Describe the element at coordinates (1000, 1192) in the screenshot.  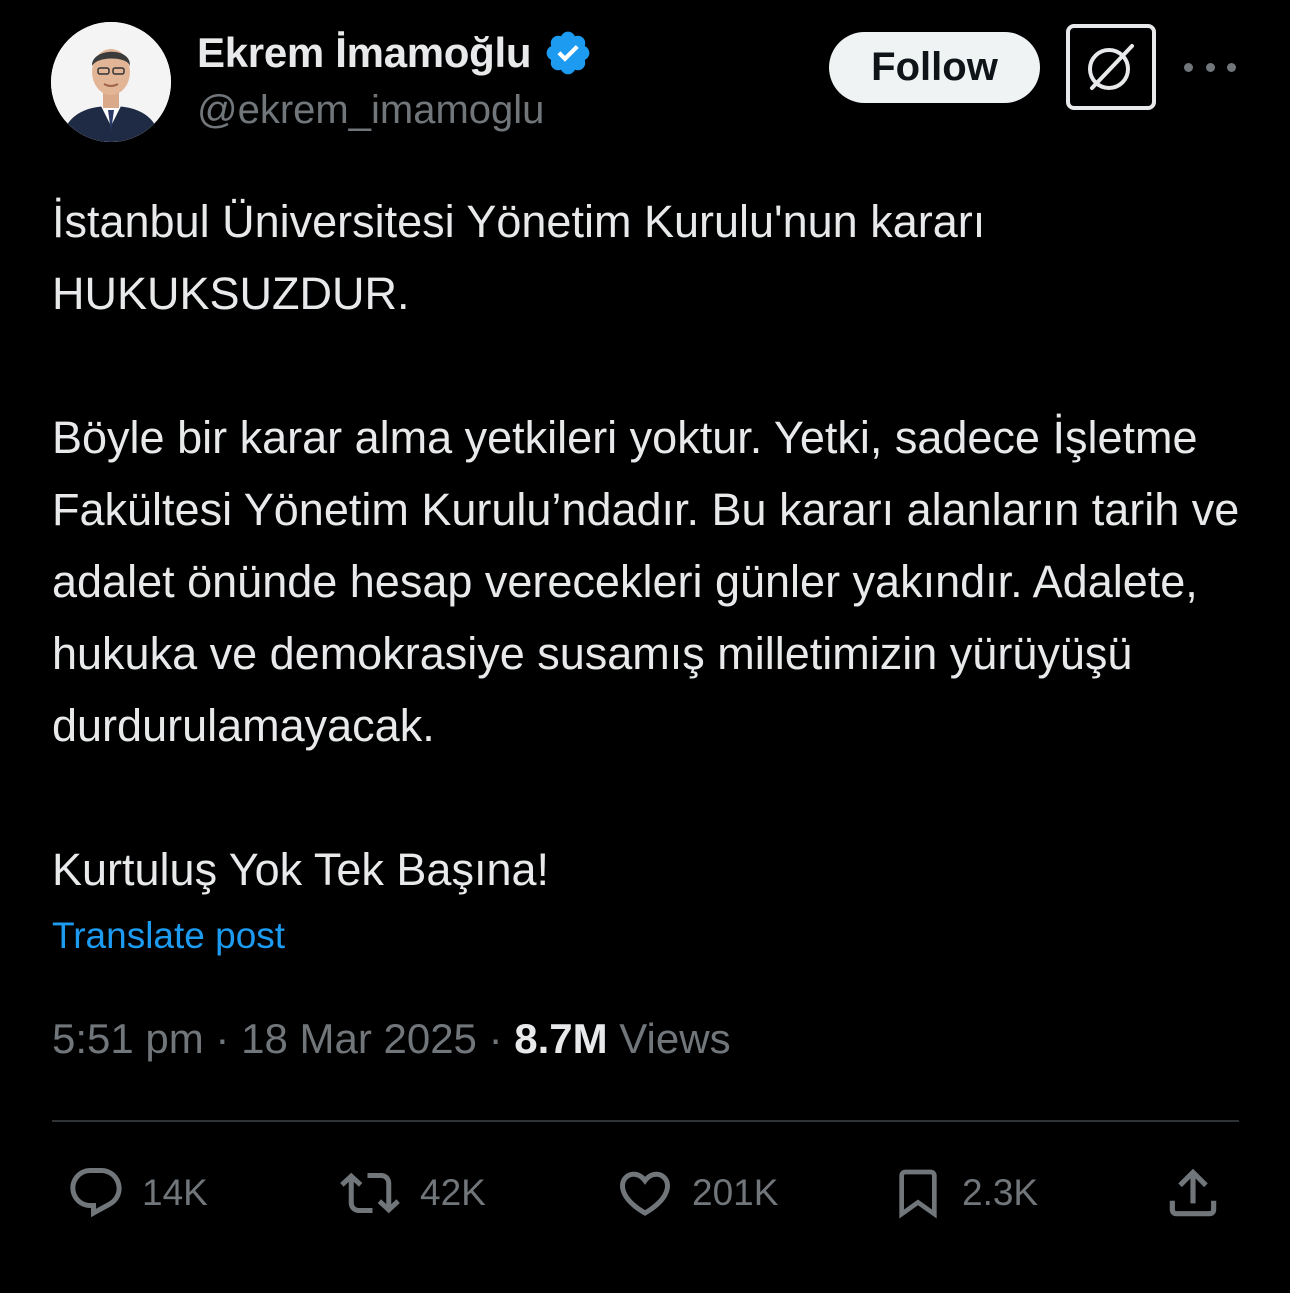
I see `bookmark-count: 2.3K` at that location.